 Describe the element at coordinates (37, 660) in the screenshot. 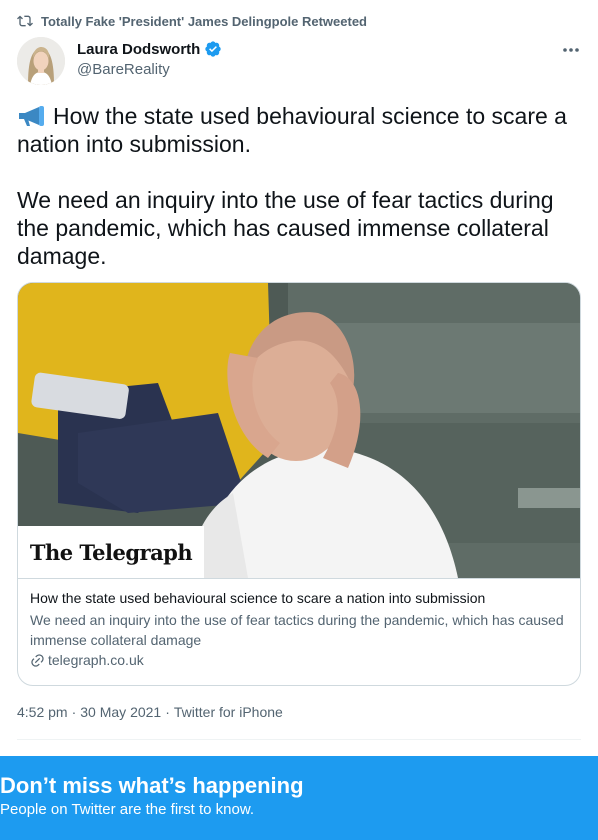

I see `link-icon` at that location.